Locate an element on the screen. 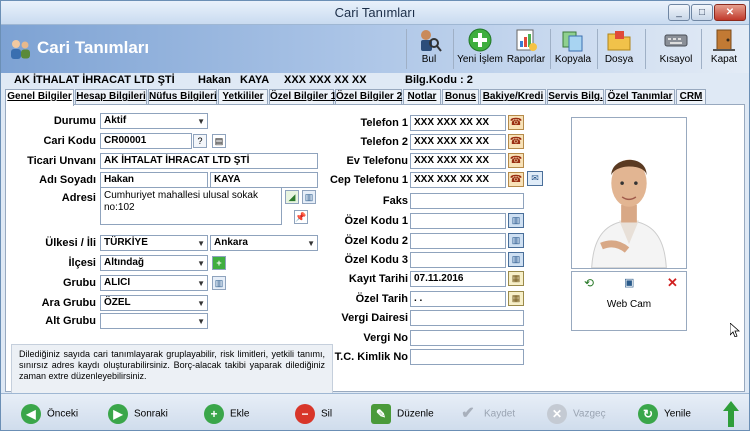 The height and width of the screenshot is (431, 750). custom-code2-field is located at coordinates (458, 241).